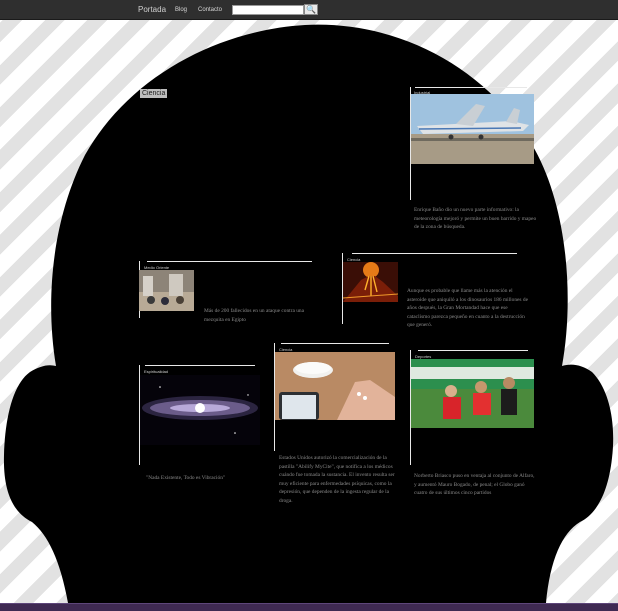  What do you see at coordinates (200, 410) in the screenshot?
I see `article-thumbnail-galaxy` at bounding box center [200, 410].